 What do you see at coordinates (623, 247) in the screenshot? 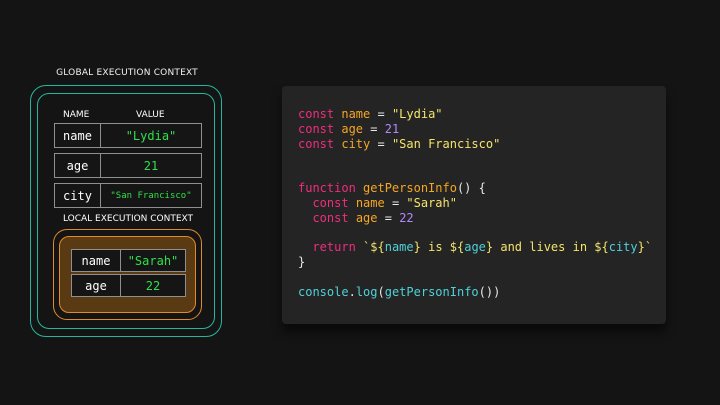
I see `template-var-city: city` at bounding box center [623, 247].